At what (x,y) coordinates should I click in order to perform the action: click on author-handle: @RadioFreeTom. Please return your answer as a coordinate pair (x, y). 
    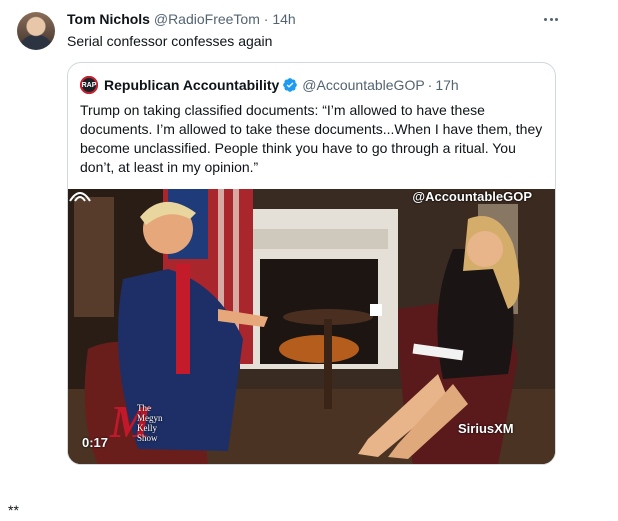
    Looking at the image, I should click on (207, 19).